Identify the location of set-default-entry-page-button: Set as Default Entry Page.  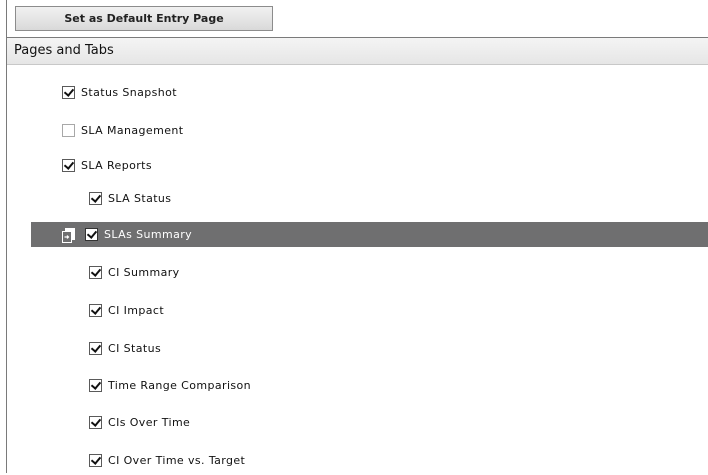
(144, 18).